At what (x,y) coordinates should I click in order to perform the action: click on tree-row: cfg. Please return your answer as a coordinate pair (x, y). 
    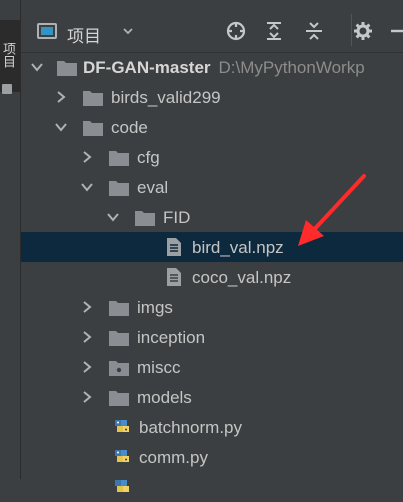
    Looking at the image, I should click on (212, 157).